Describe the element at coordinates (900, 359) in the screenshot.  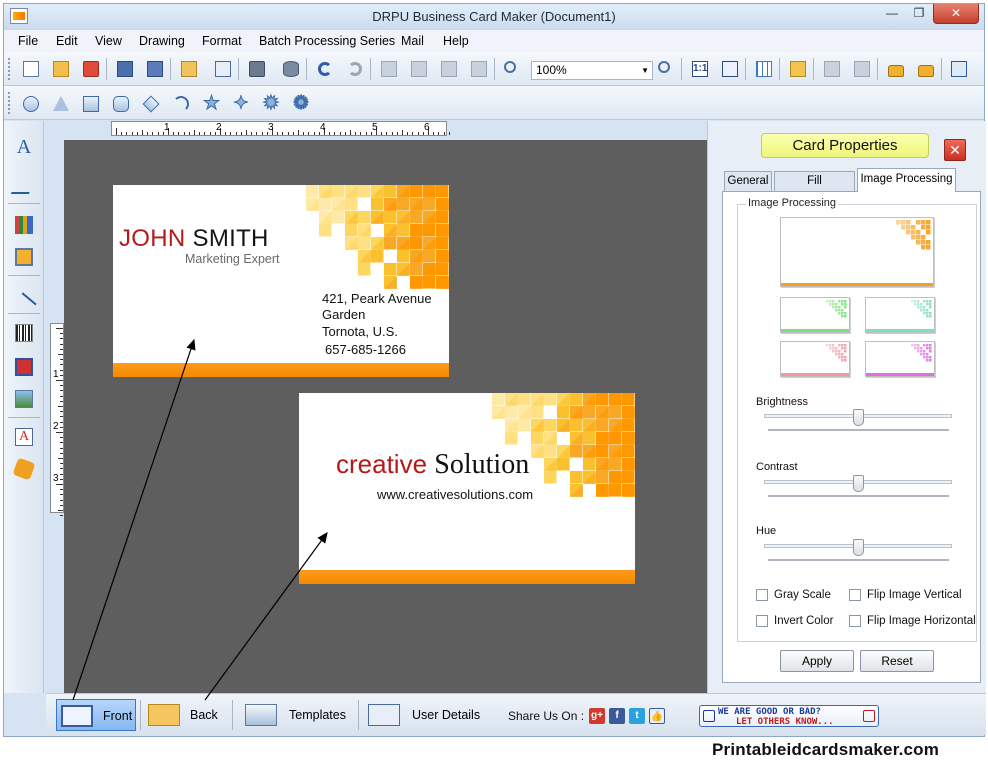
I see `image-preview-magenta` at that location.